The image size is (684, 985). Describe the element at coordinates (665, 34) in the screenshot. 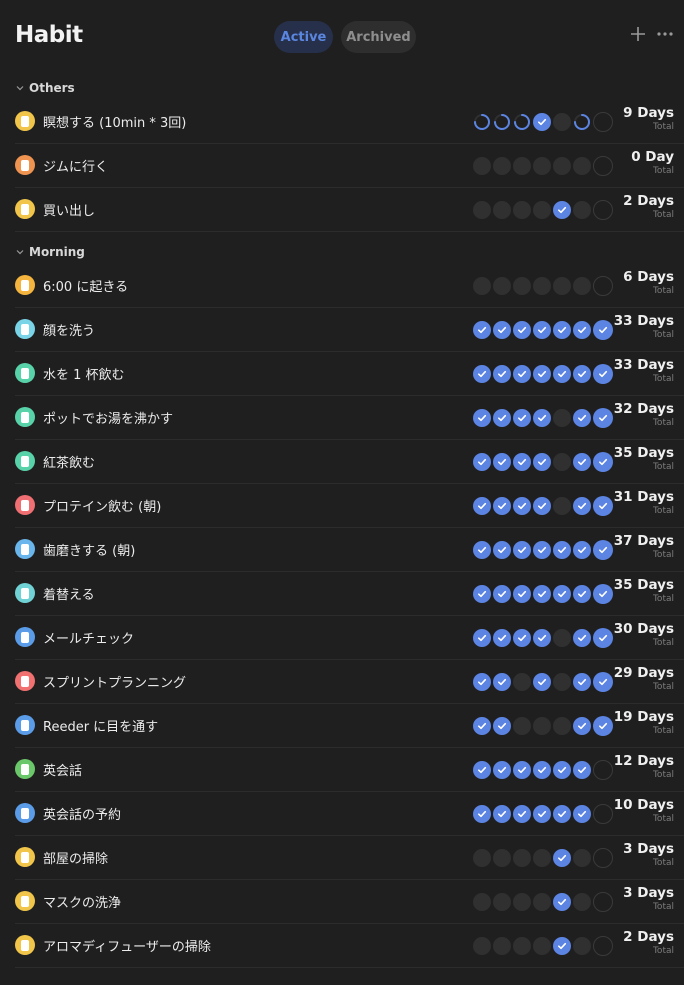

I see `ellipsis-icon` at that location.